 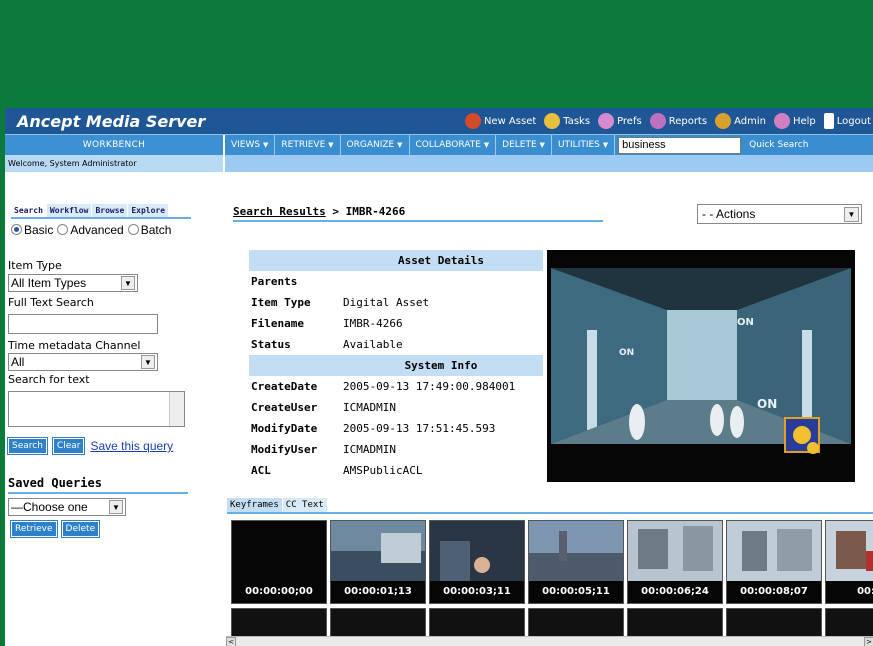 I want to click on radio-checked-icon, so click(x=16, y=229).